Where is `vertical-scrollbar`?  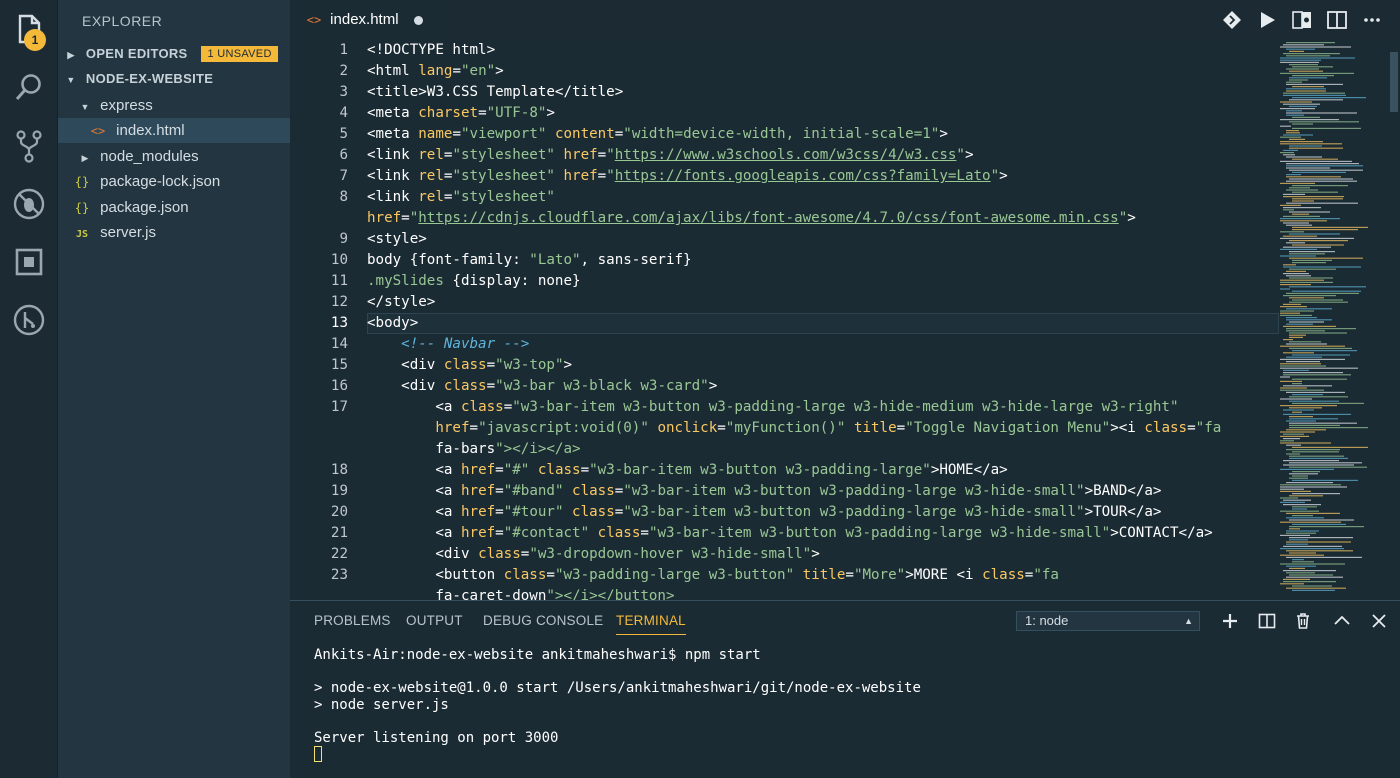
vertical-scrollbar is located at coordinates (1394, 82).